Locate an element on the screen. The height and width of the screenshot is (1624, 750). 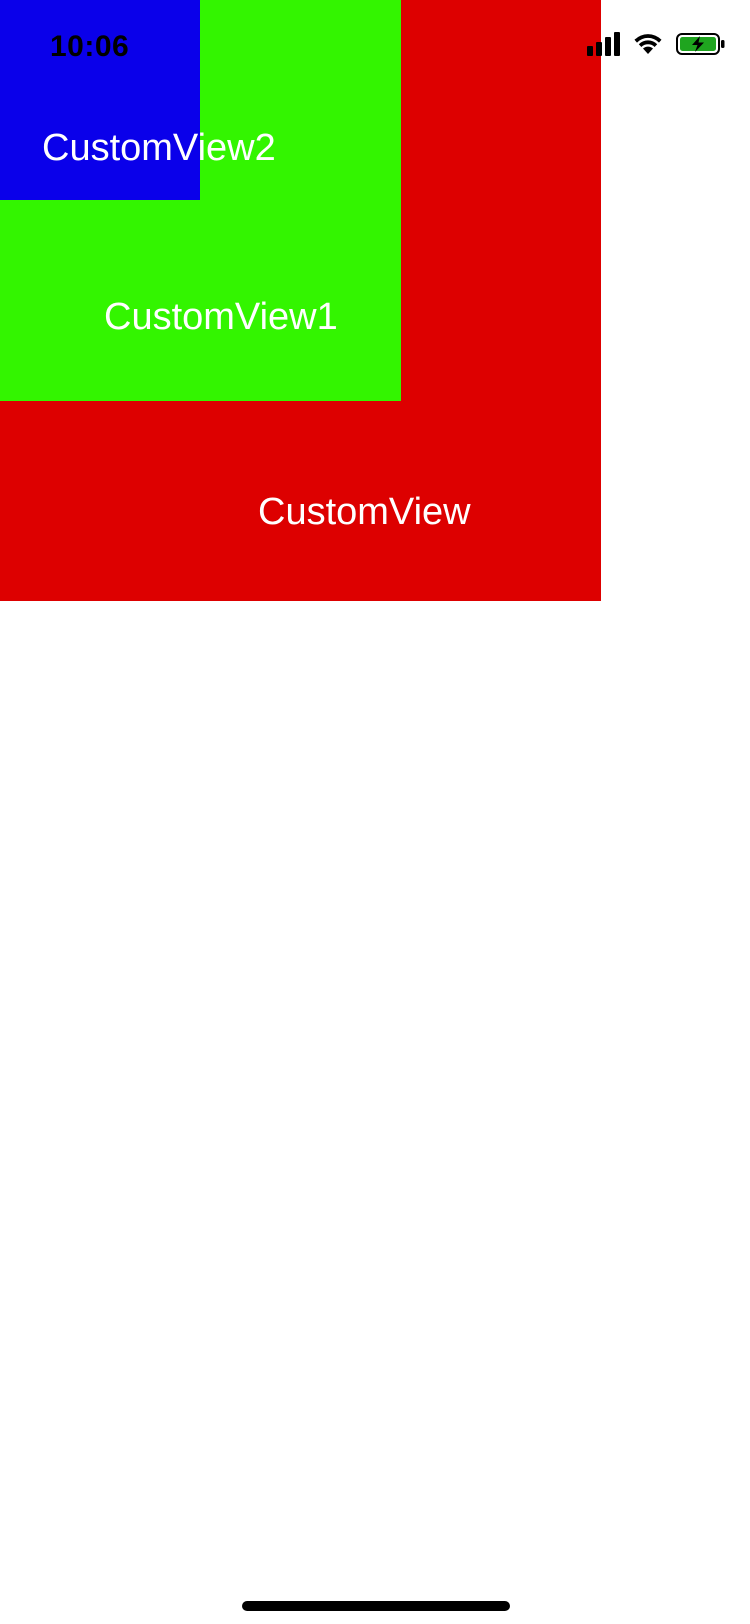
custom-view-1-label: CustomView1 is located at coordinates (221, 317).